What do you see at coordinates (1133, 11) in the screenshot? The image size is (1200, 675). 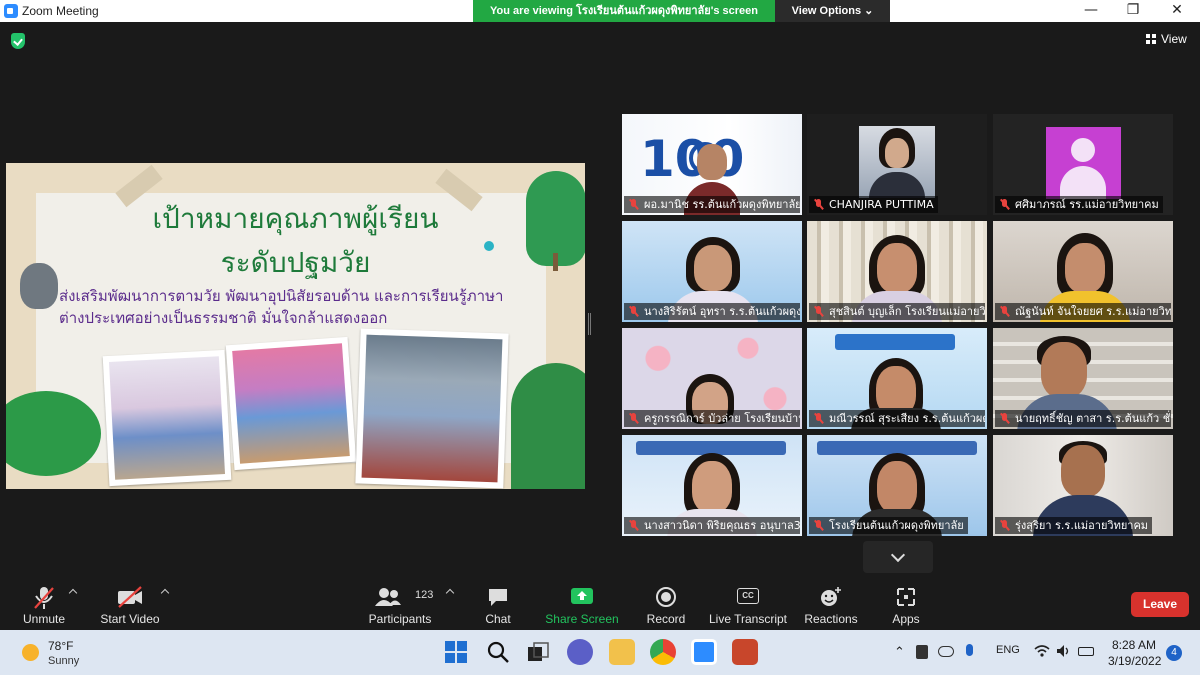 I see `maximize-button: ❐` at bounding box center [1133, 11].